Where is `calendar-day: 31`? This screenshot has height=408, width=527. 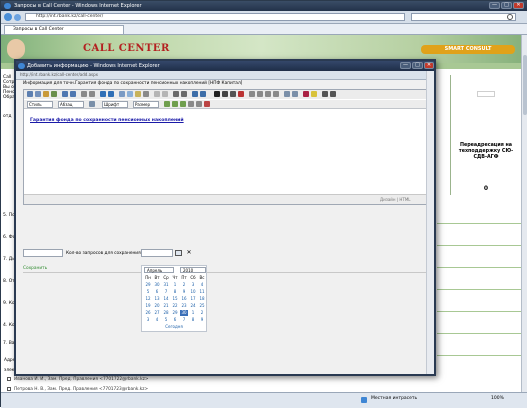 calendar-day: 31 is located at coordinates (166, 285).